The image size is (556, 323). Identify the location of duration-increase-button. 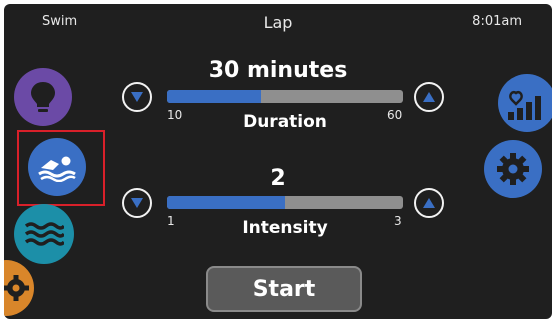
(429, 97).